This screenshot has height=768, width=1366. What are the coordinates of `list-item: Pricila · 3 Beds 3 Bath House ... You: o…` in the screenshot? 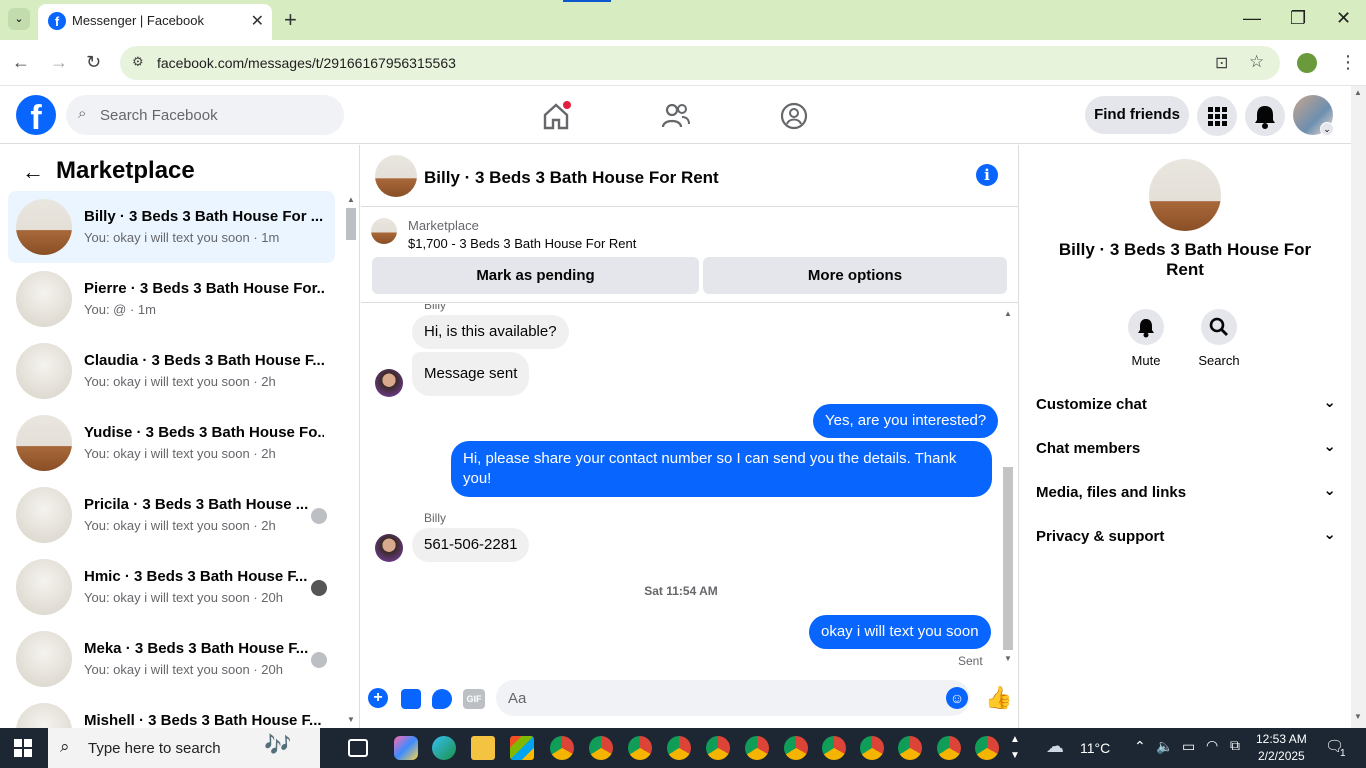 It's located at (171, 515).